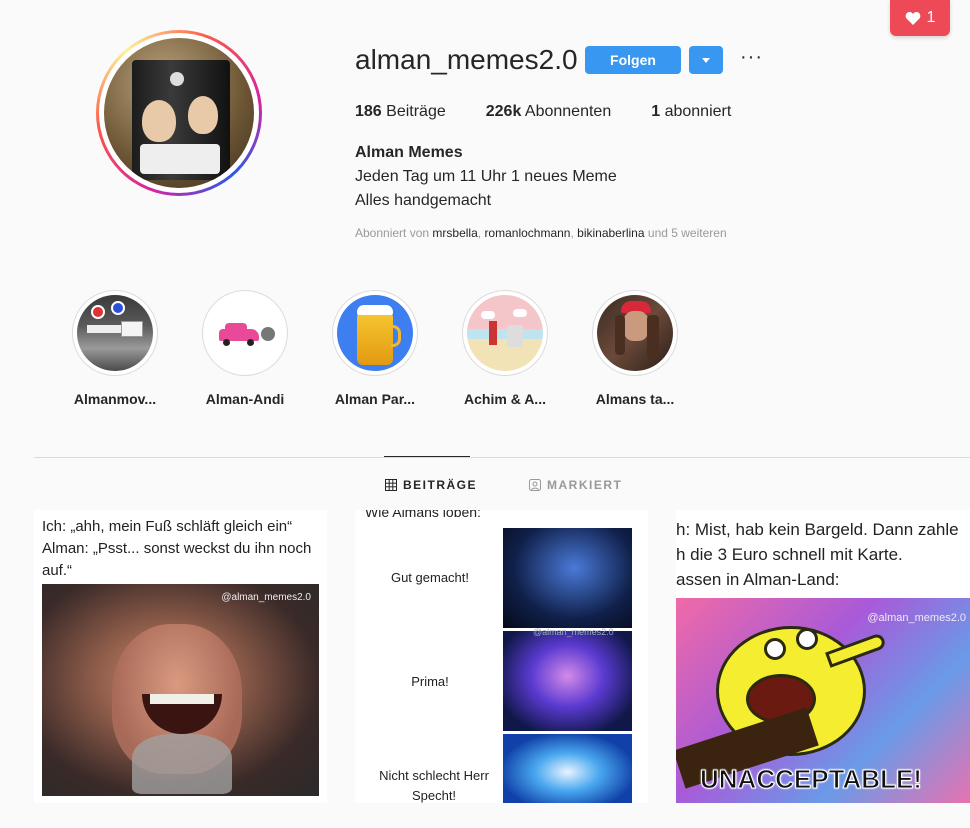  What do you see at coordinates (167, 526) in the screenshot?
I see `meme-caption: Ich: „ahh, mein Fuß schläft gleich ein“` at bounding box center [167, 526].